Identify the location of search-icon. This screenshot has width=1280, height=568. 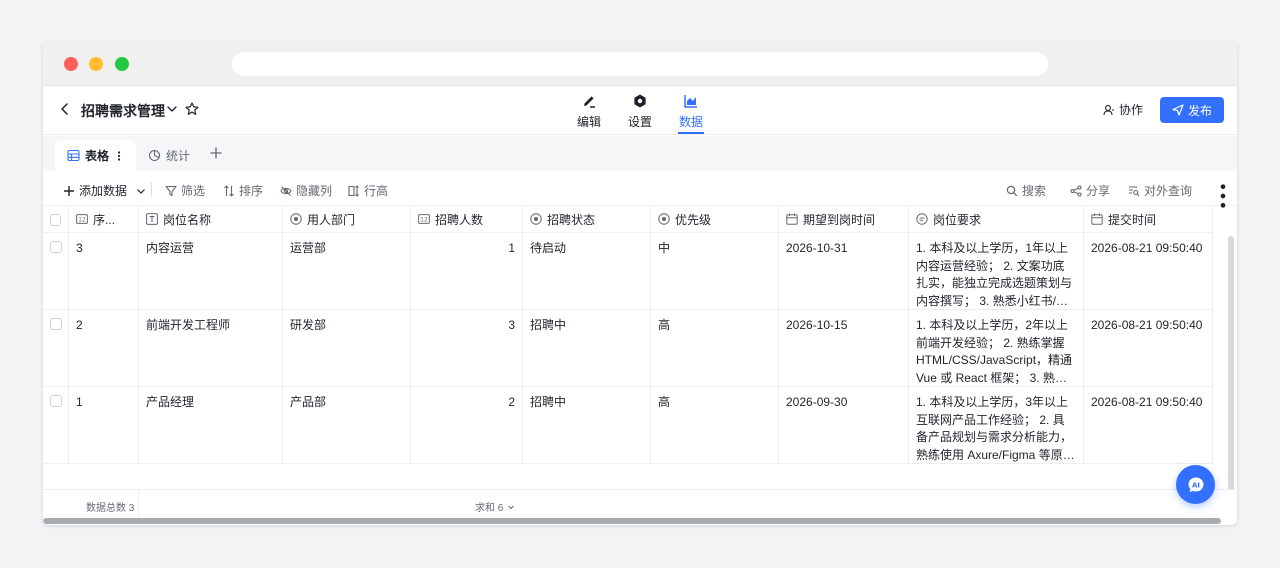
(1012, 190).